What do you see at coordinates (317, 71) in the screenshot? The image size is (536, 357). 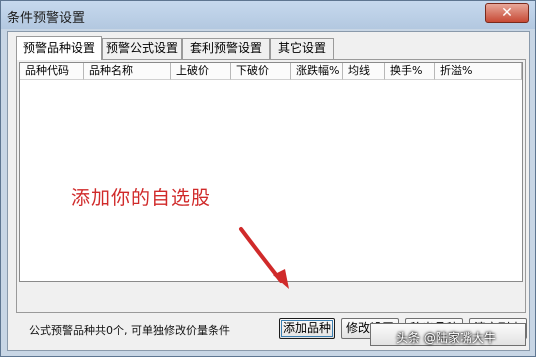 I see `column-header-change-pct: 涨跌幅%` at bounding box center [317, 71].